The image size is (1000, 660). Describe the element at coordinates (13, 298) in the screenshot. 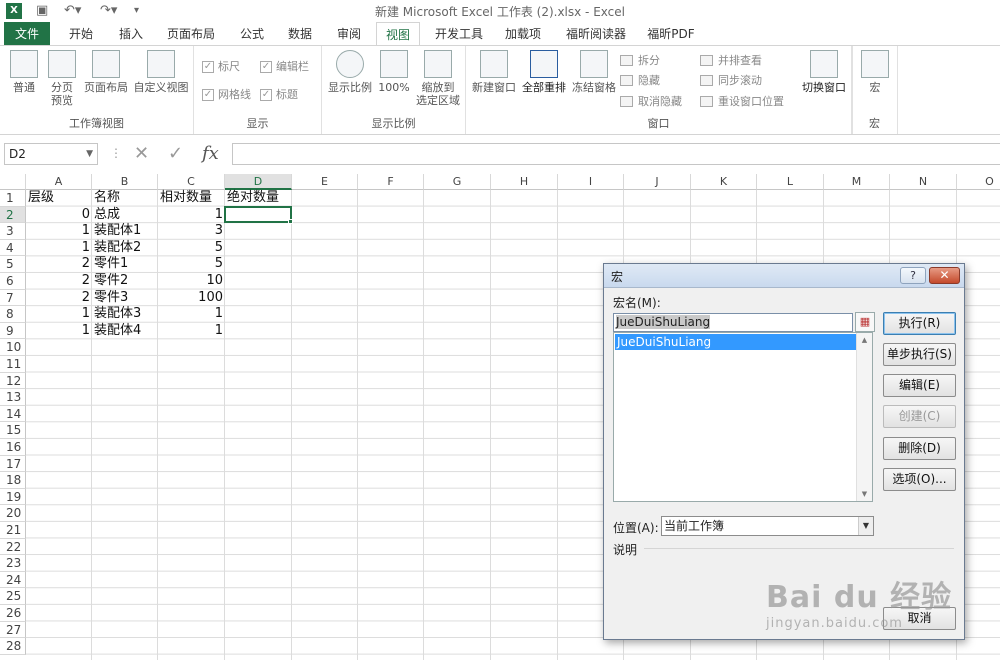

I see `row-header: 7` at that location.